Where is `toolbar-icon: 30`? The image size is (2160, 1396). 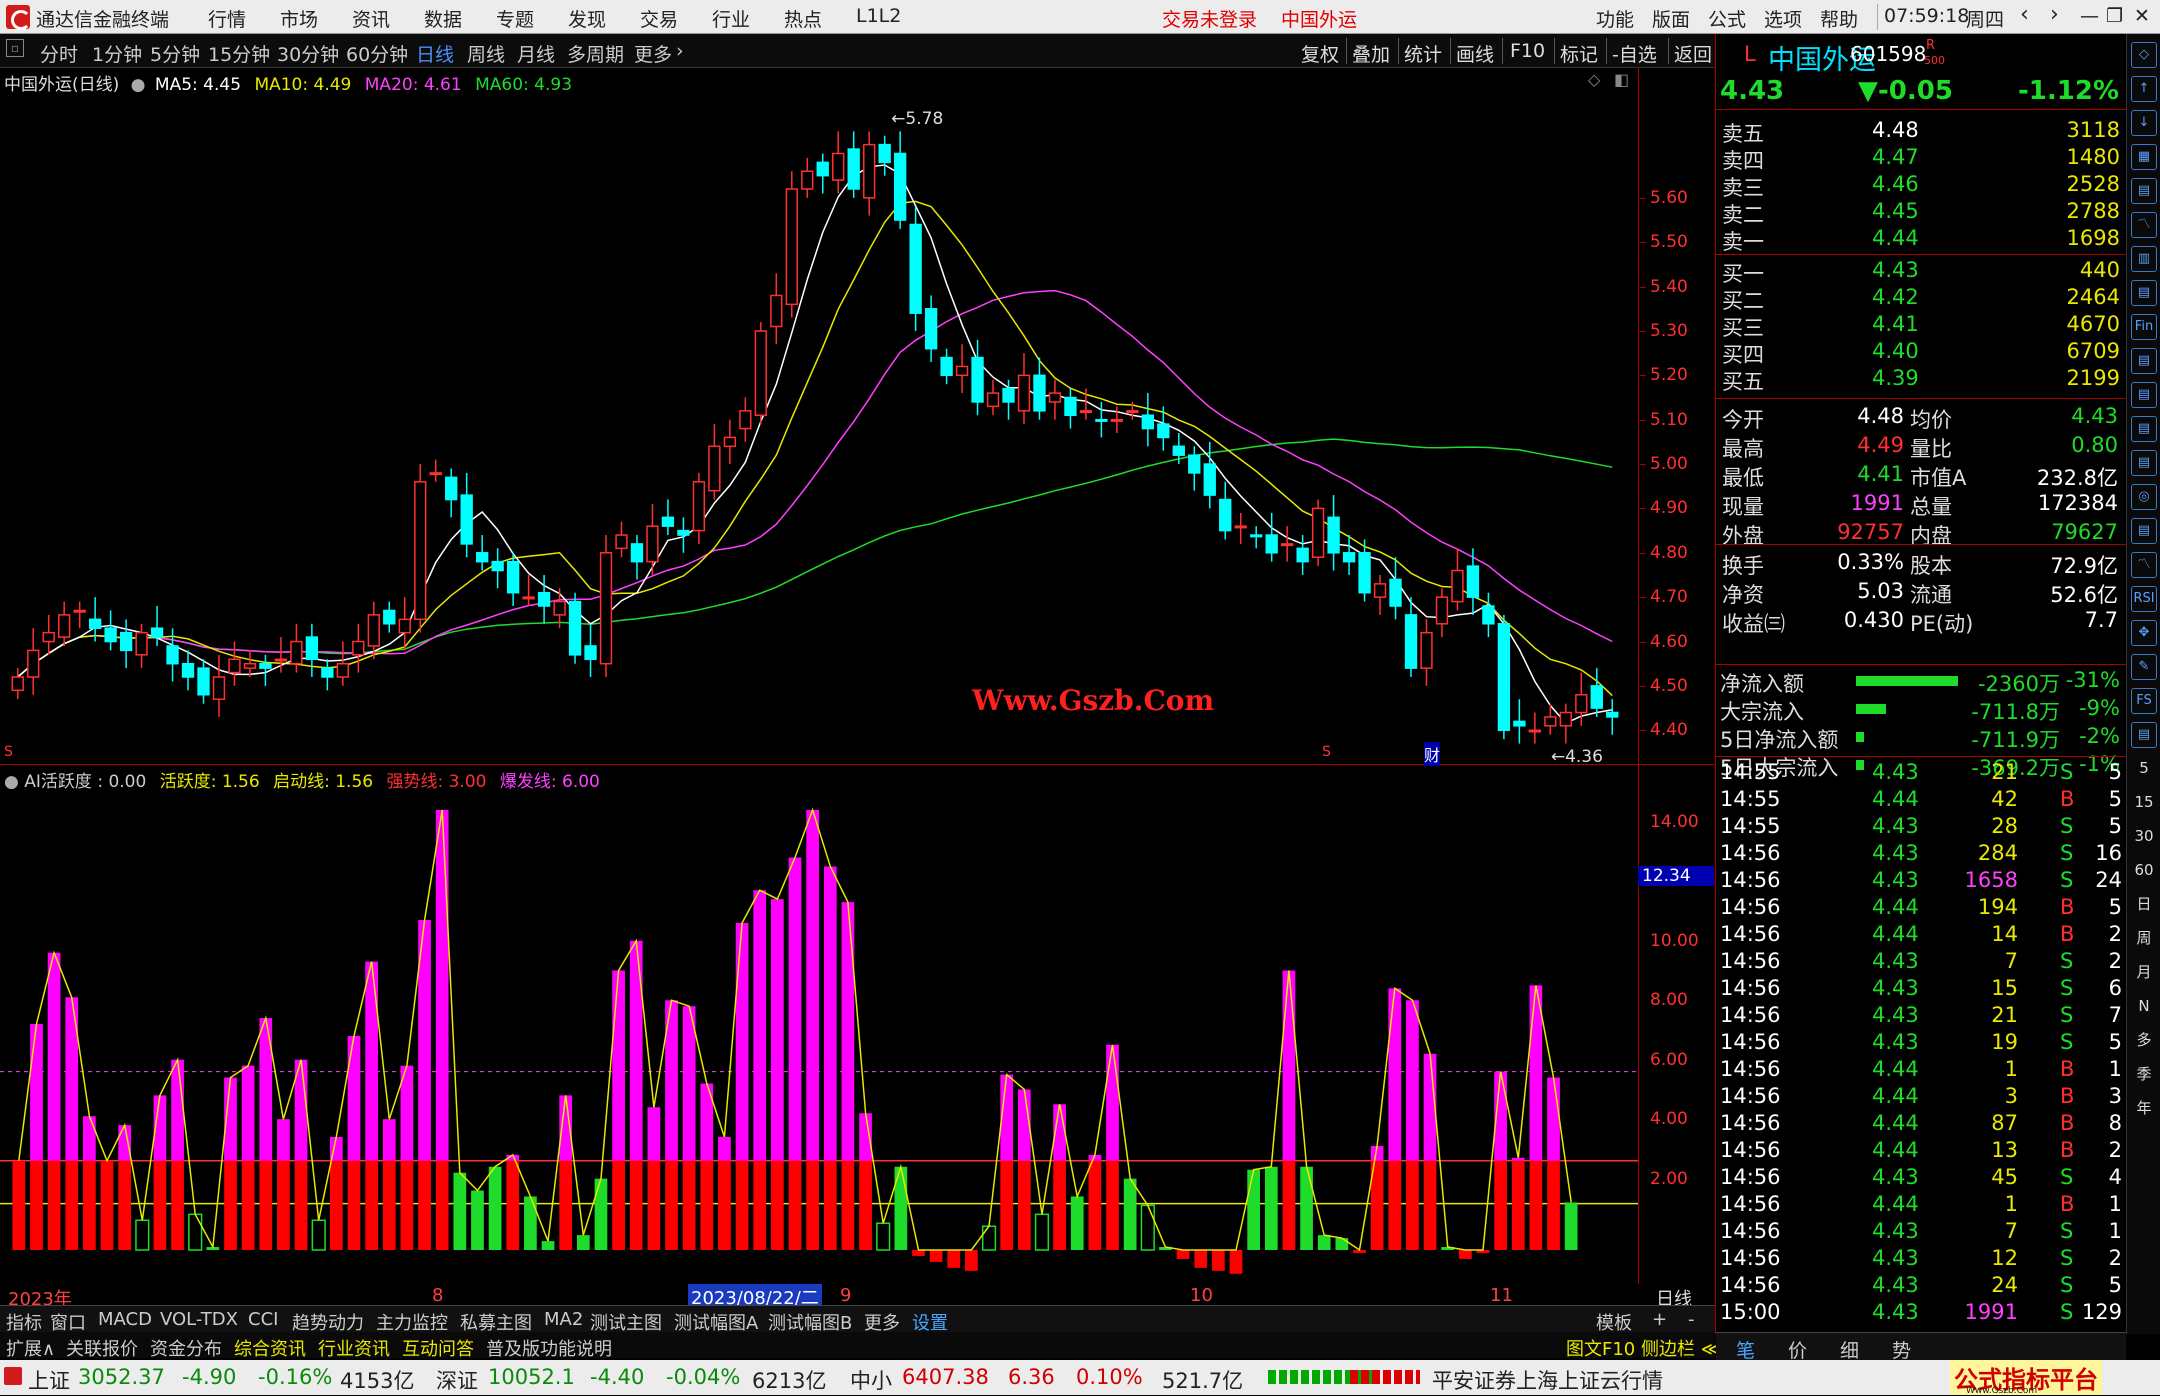
toolbar-icon: 30 is located at coordinates (2144, 837).